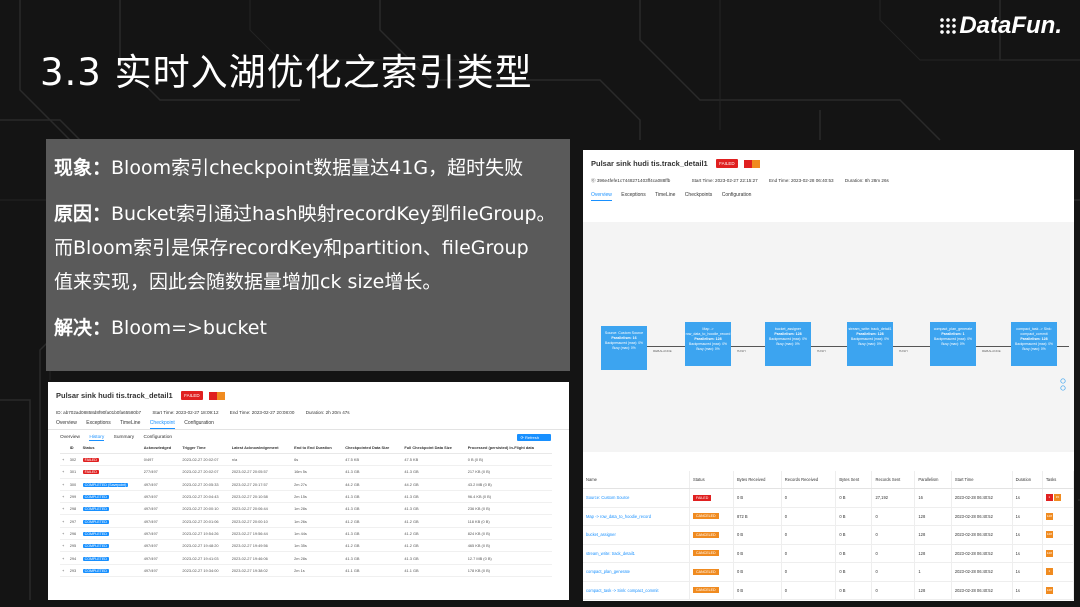 The height and width of the screenshot is (607, 1080). Describe the element at coordinates (948, 26) in the screenshot. I see `logo-dots-icon` at that location.